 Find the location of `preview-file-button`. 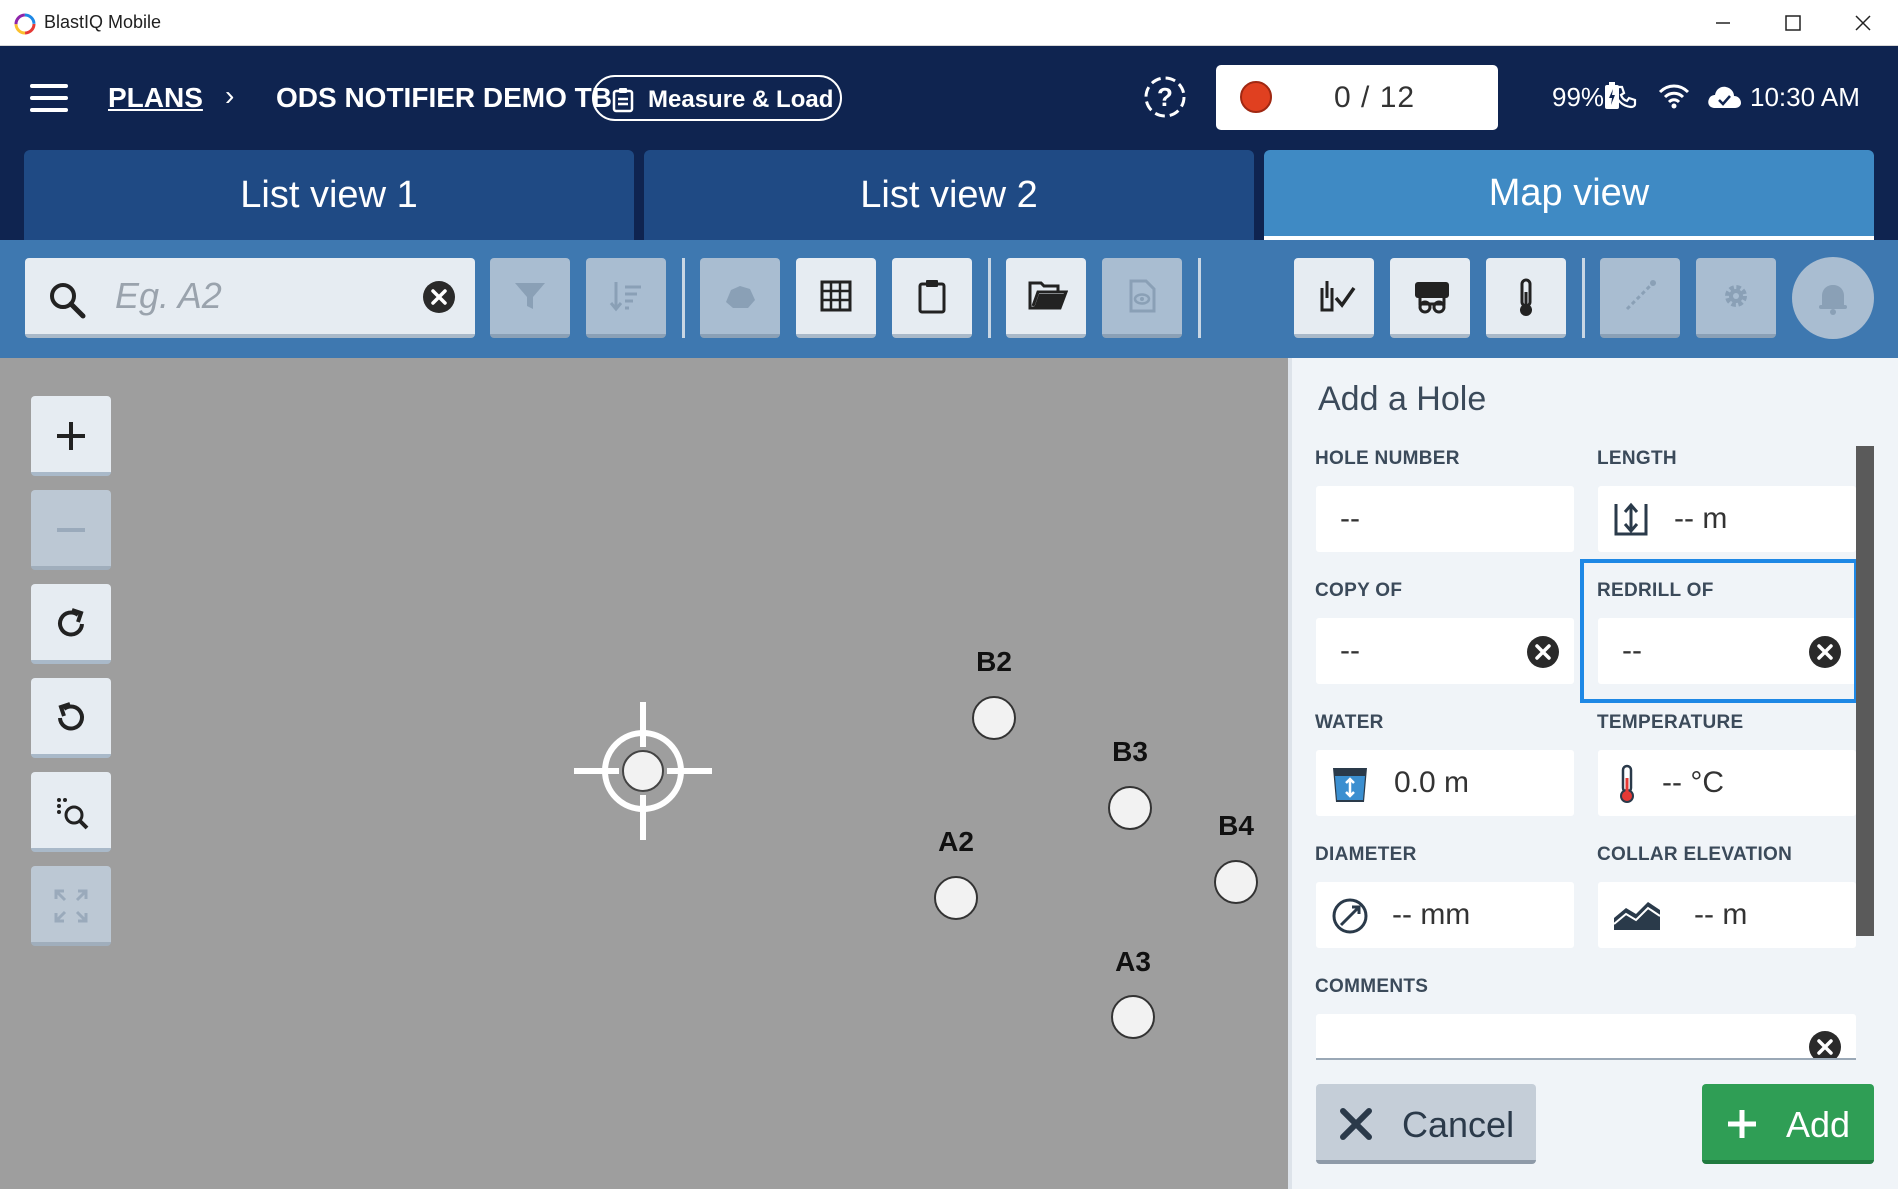

preview-file-button is located at coordinates (1142, 298).